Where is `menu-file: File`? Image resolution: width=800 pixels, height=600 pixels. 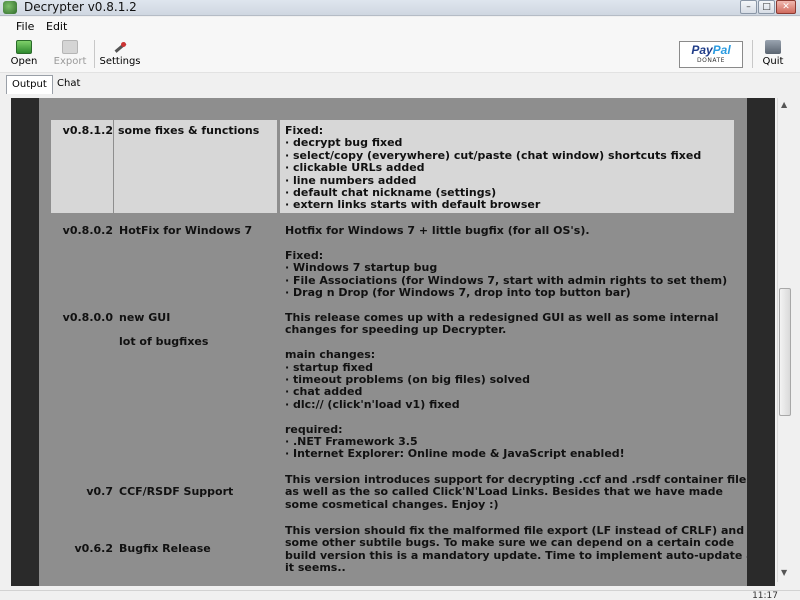 menu-file: File is located at coordinates (25, 26).